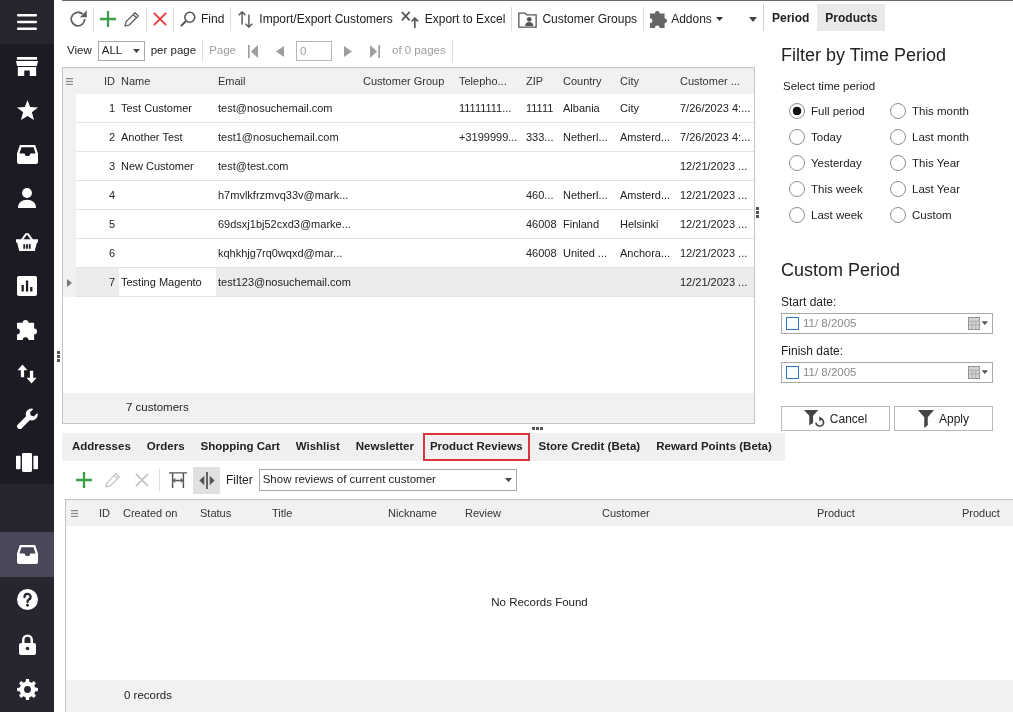  What do you see at coordinates (167, 81) in the screenshot?
I see `column-header: Name` at bounding box center [167, 81].